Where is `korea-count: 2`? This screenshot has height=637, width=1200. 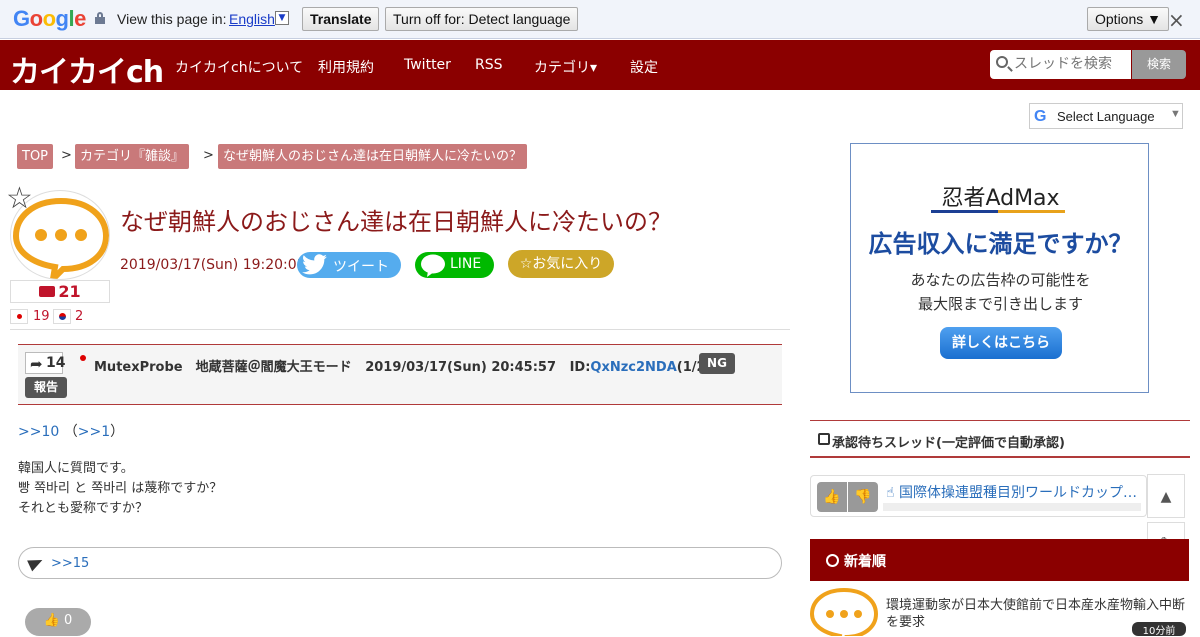 korea-count: 2 is located at coordinates (79, 316).